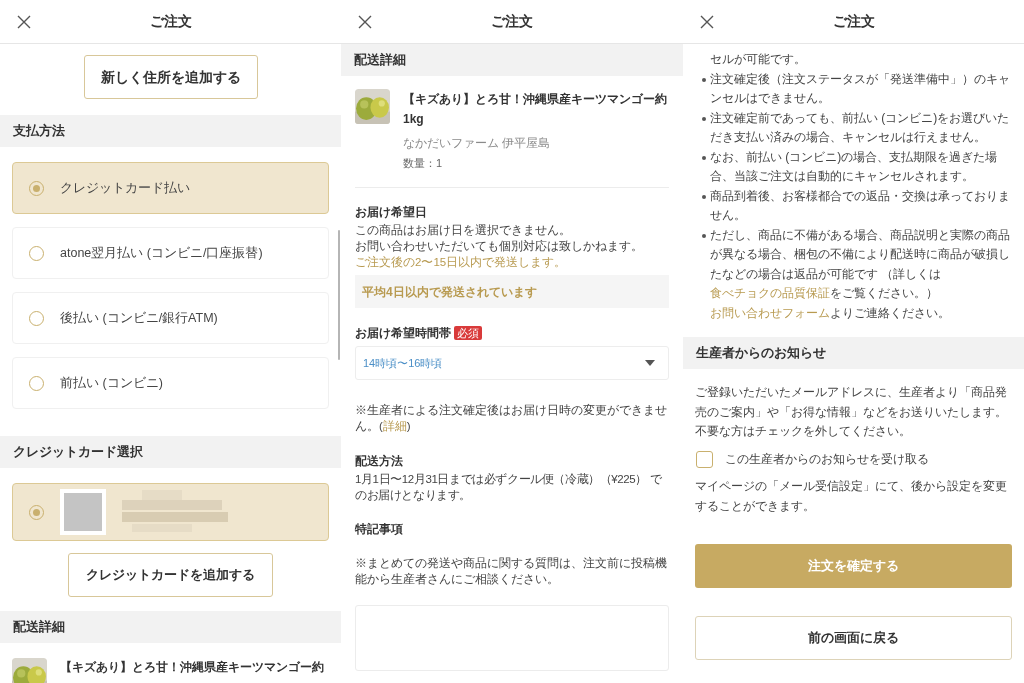 The image size is (1024, 683). What do you see at coordinates (39, 131) in the screenshot?
I see `section-heading: 支払方法` at bounding box center [39, 131].